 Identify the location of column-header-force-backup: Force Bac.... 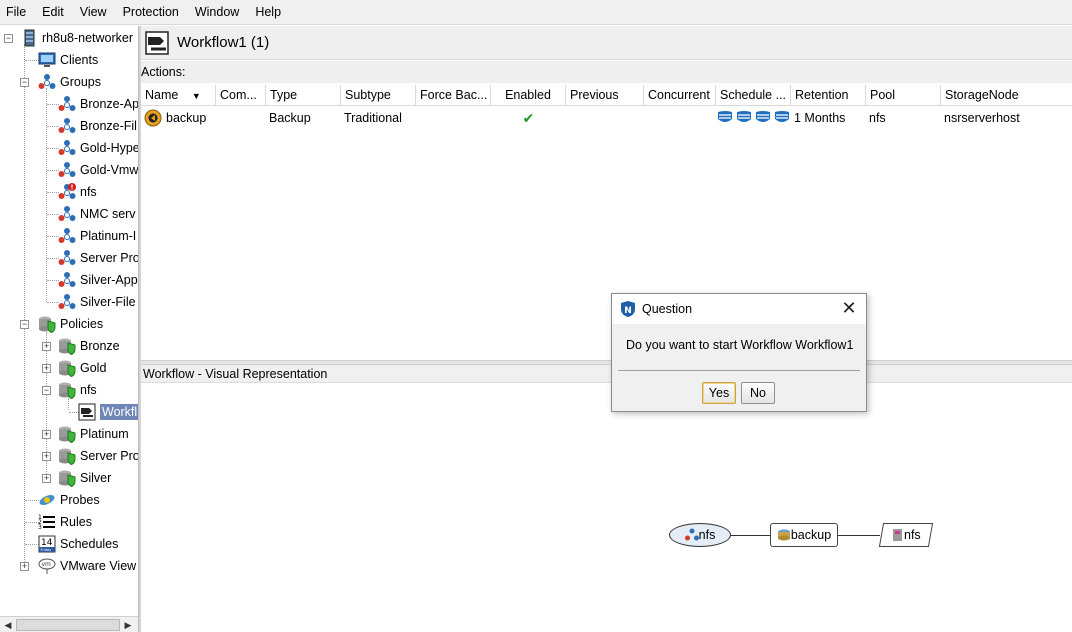
(453, 95).